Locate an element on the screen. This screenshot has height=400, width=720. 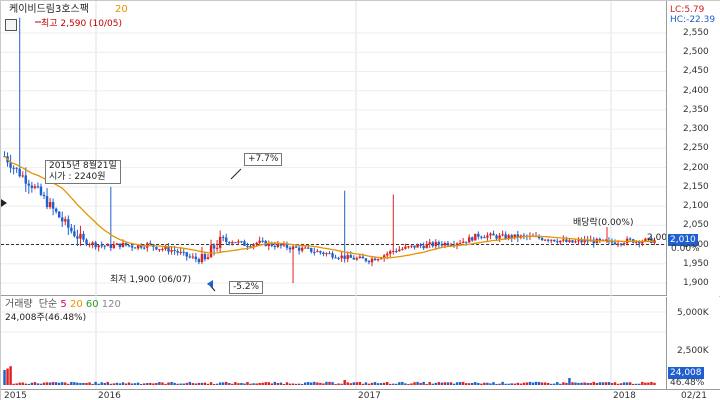
listing-date-label: 2015년 8월21일 is located at coordinates (83, 166).